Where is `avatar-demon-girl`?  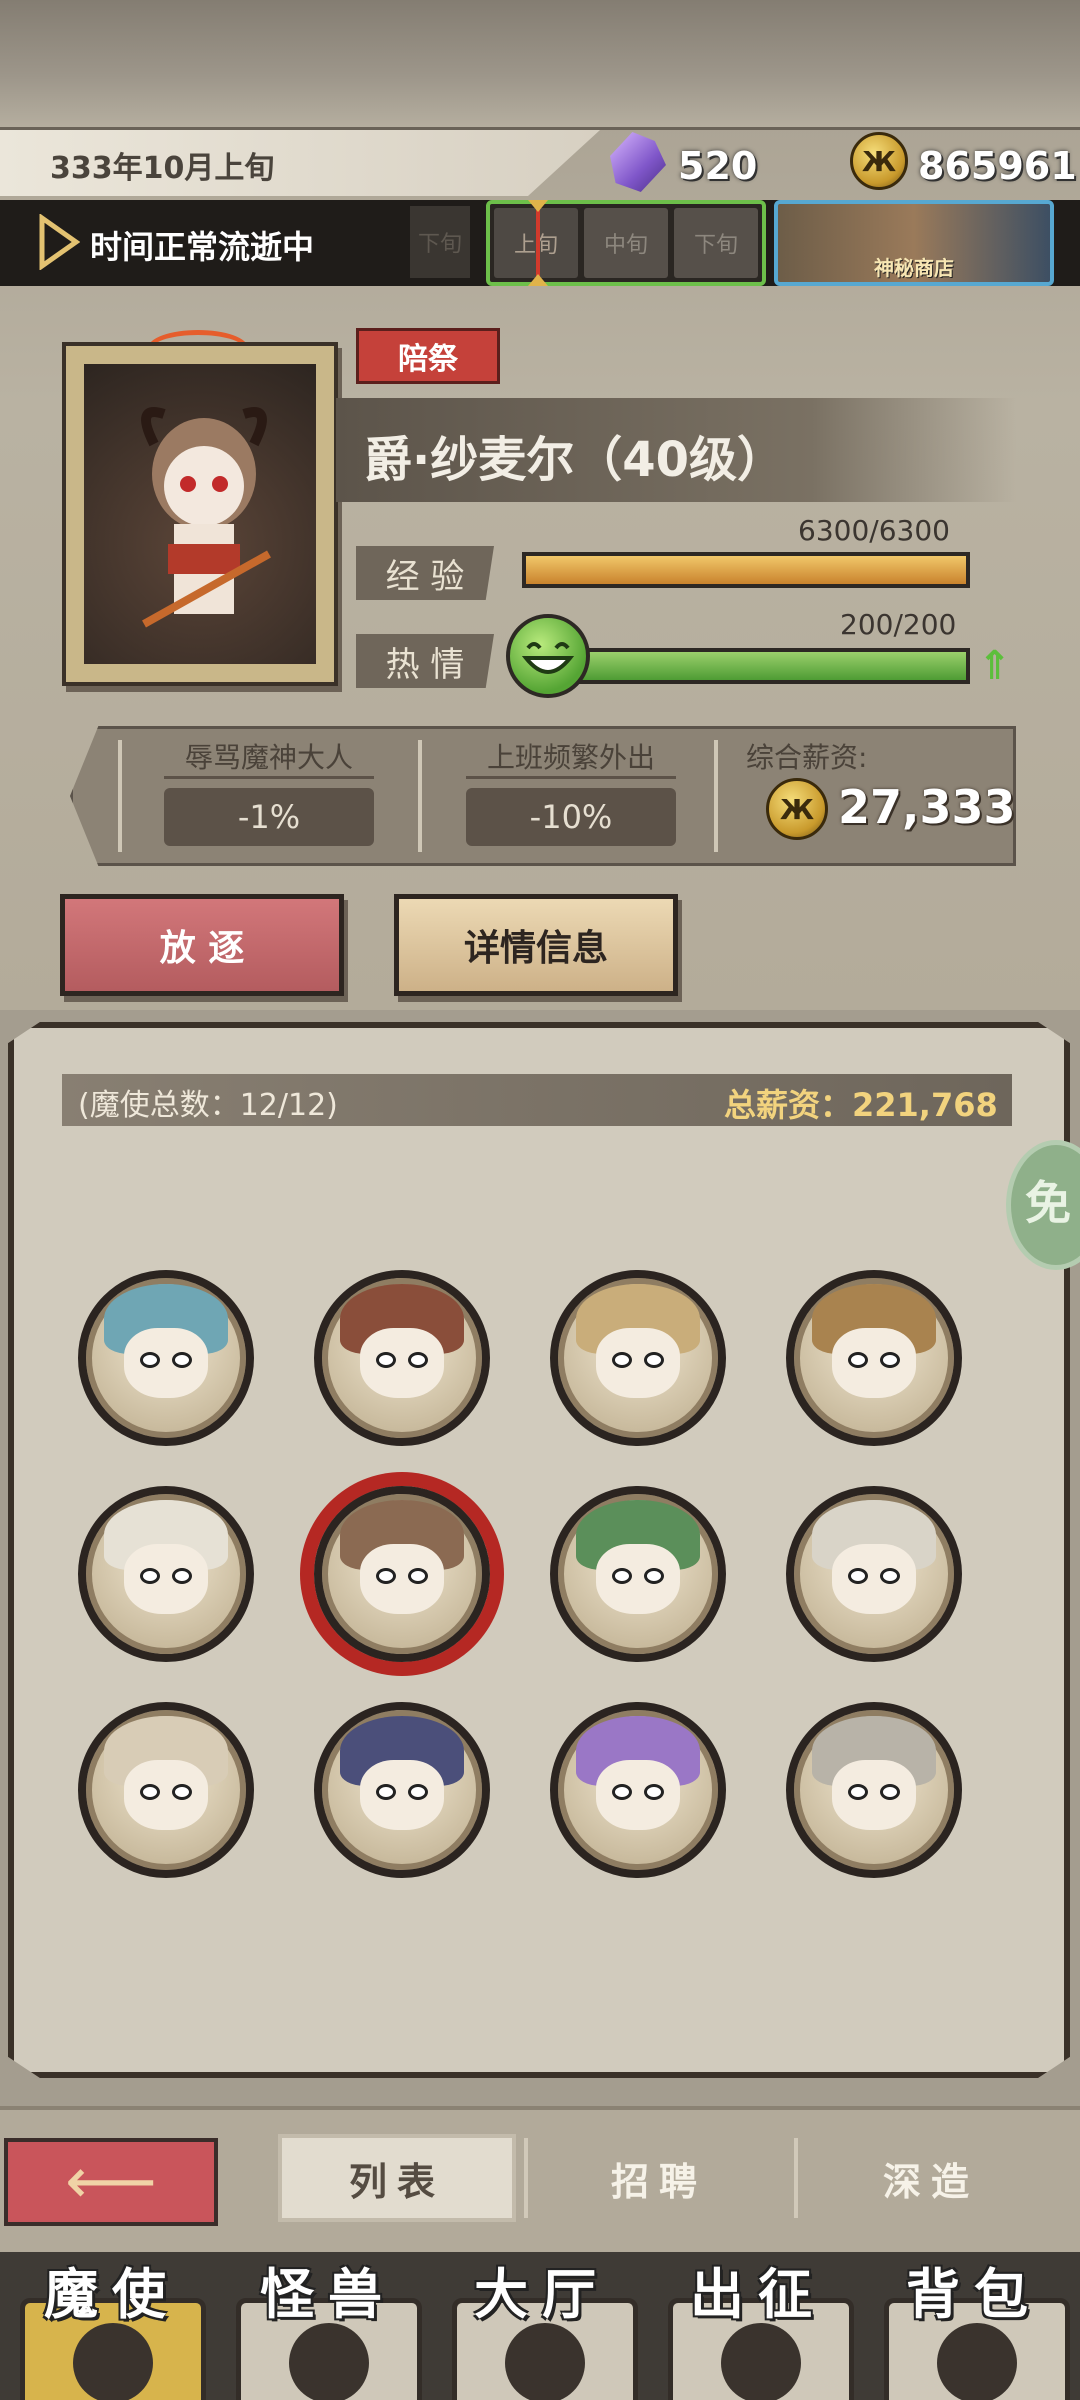
avatar-demon-girl is located at coordinates (402, 1574).